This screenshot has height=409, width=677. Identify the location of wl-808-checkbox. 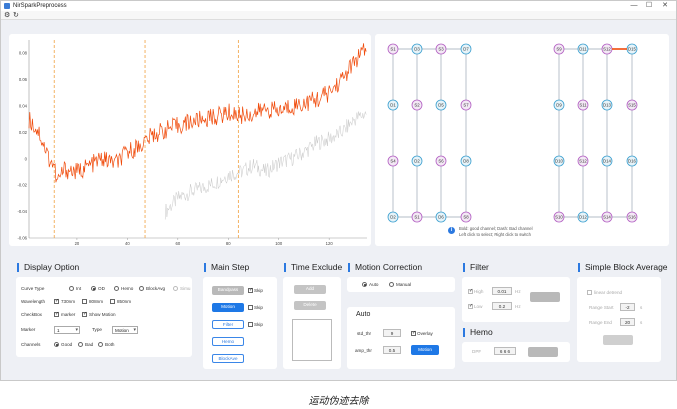
(84, 301).